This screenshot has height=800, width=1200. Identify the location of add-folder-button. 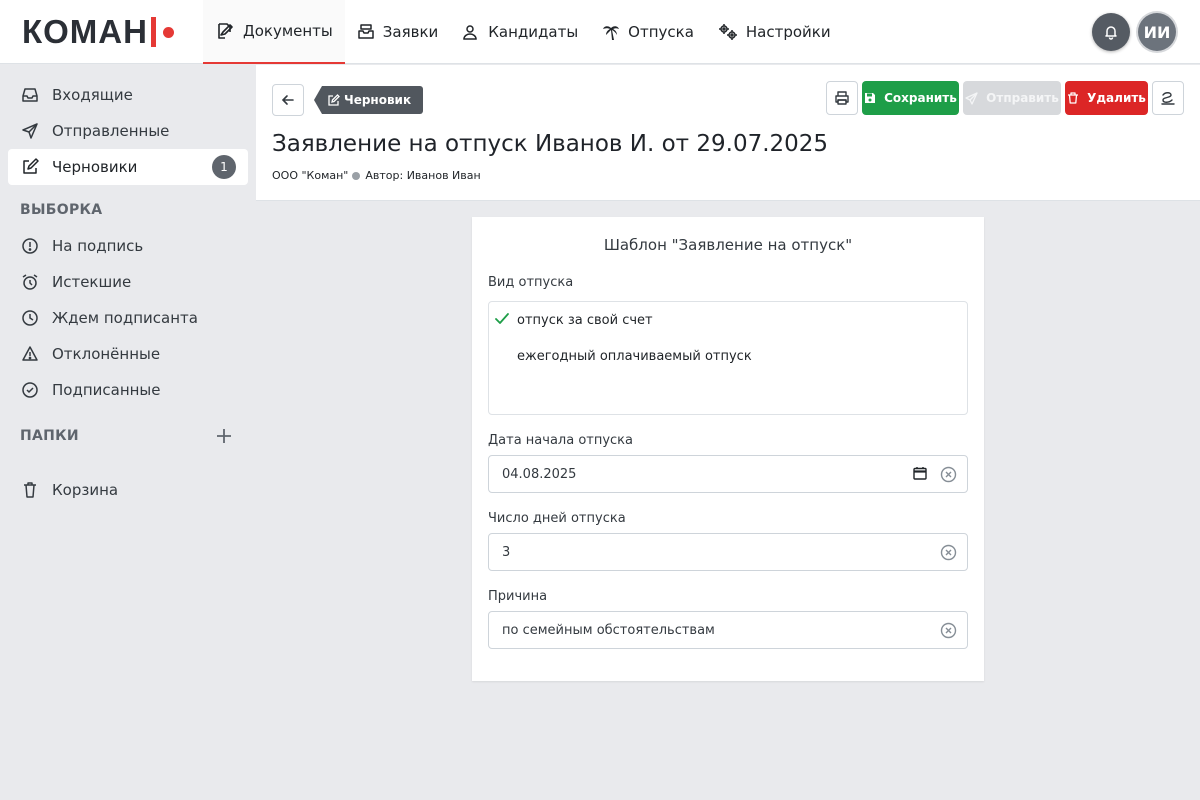
(224, 436).